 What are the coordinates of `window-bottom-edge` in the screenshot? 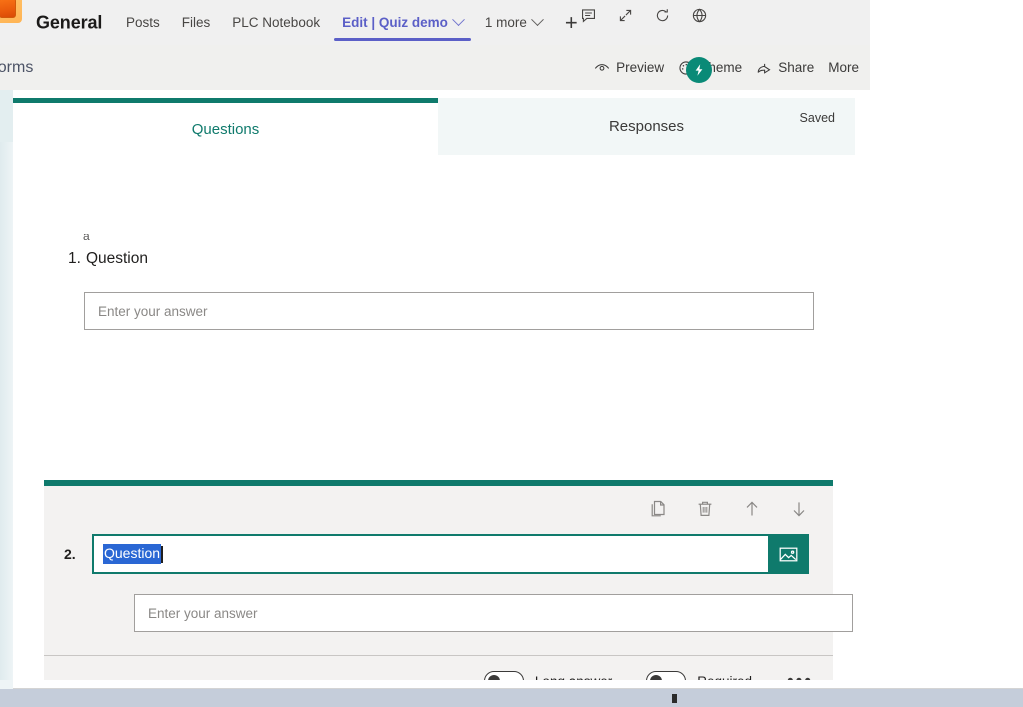 It's located at (511, 684).